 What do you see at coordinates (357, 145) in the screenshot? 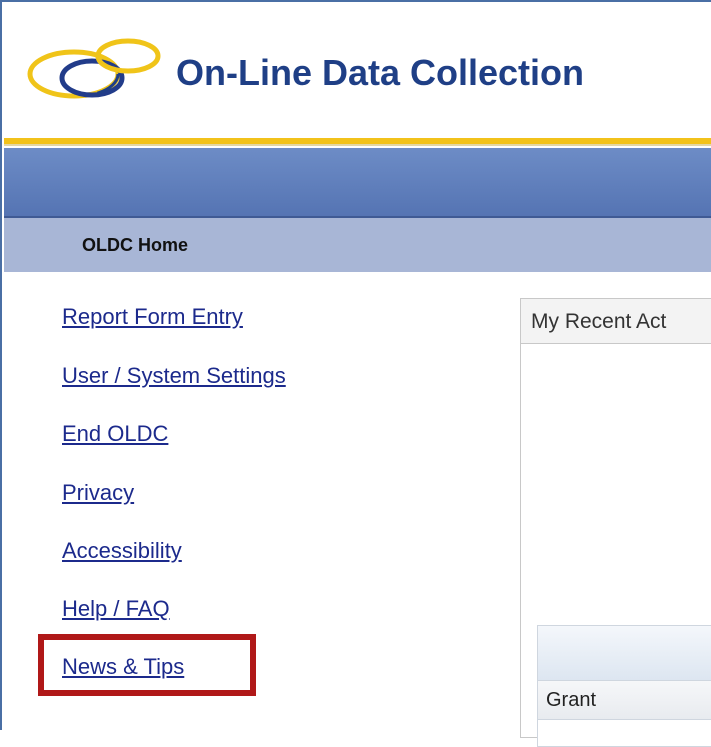
I see `header-gold-rule-shadow` at bounding box center [357, 145].